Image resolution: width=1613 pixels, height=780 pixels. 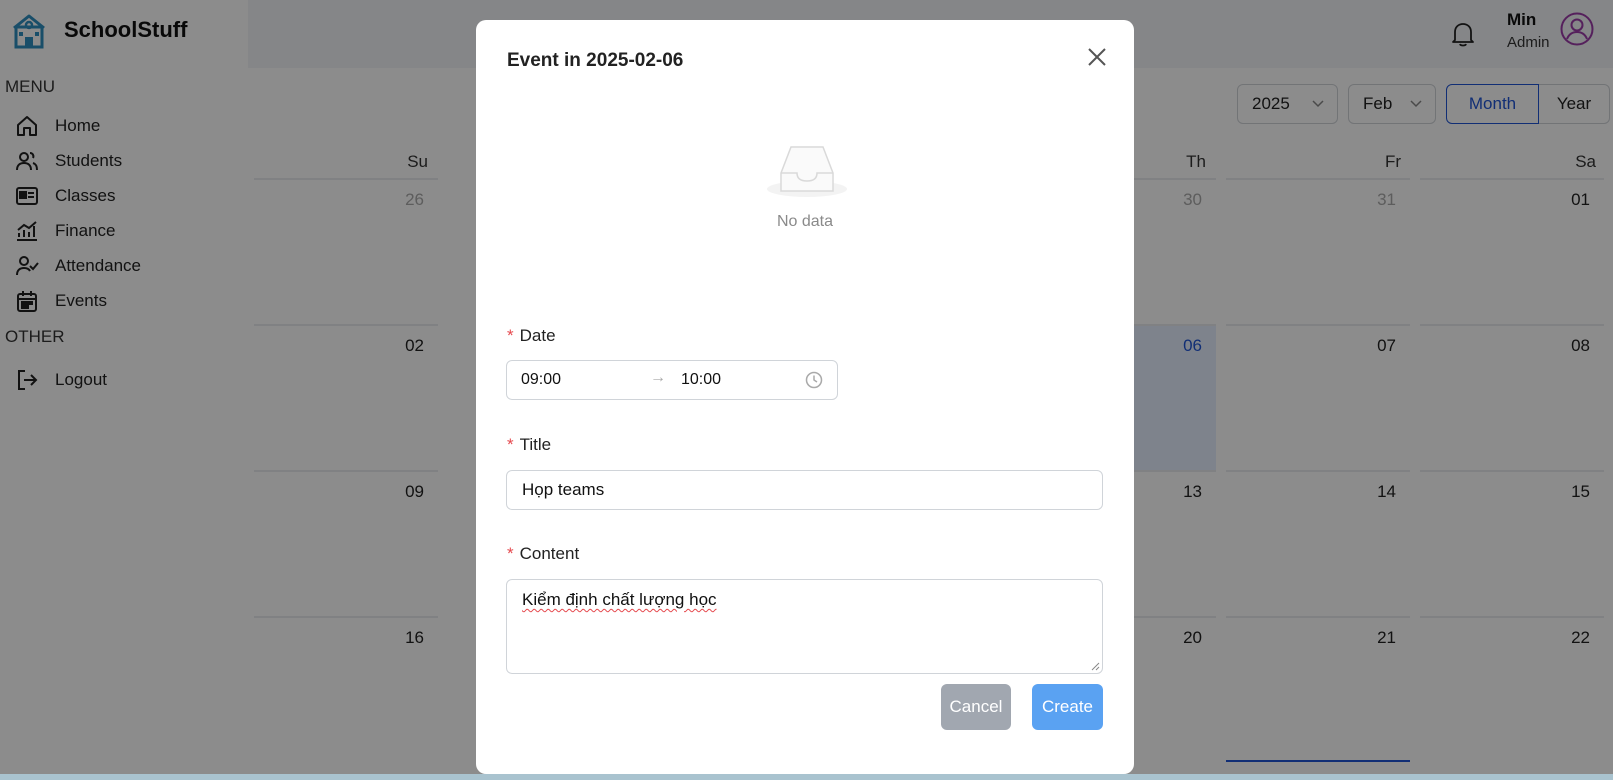 I want to click on date-label-text: Date, so click(x=537, y=335).